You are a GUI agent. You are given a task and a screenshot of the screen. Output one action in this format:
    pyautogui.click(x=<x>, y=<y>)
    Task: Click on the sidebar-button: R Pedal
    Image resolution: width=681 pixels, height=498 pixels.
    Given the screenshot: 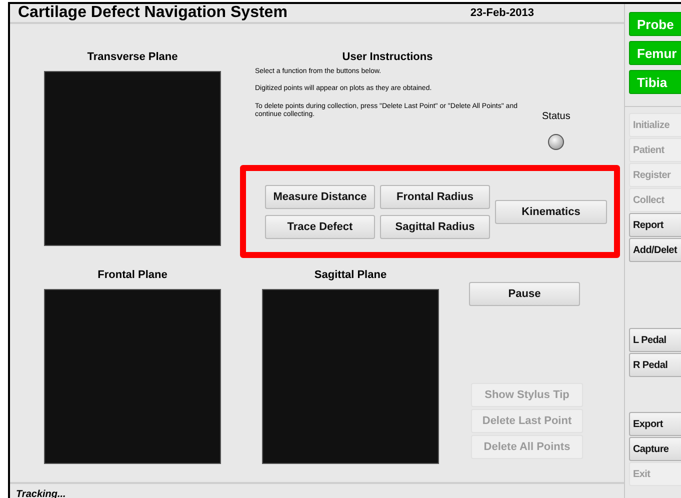 What is the action you would take?
    pyautogui.click(x=655, y=365)
    